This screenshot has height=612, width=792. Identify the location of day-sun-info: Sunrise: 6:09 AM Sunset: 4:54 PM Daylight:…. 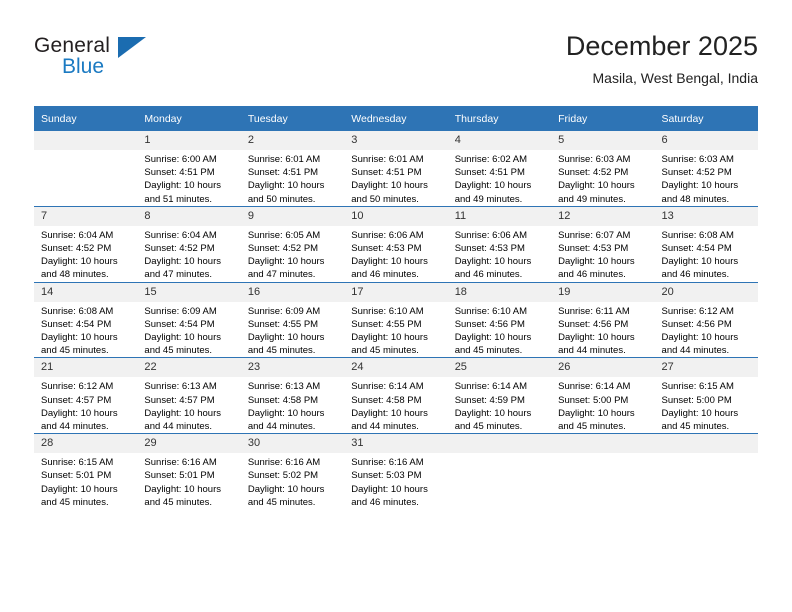
(188, 330).